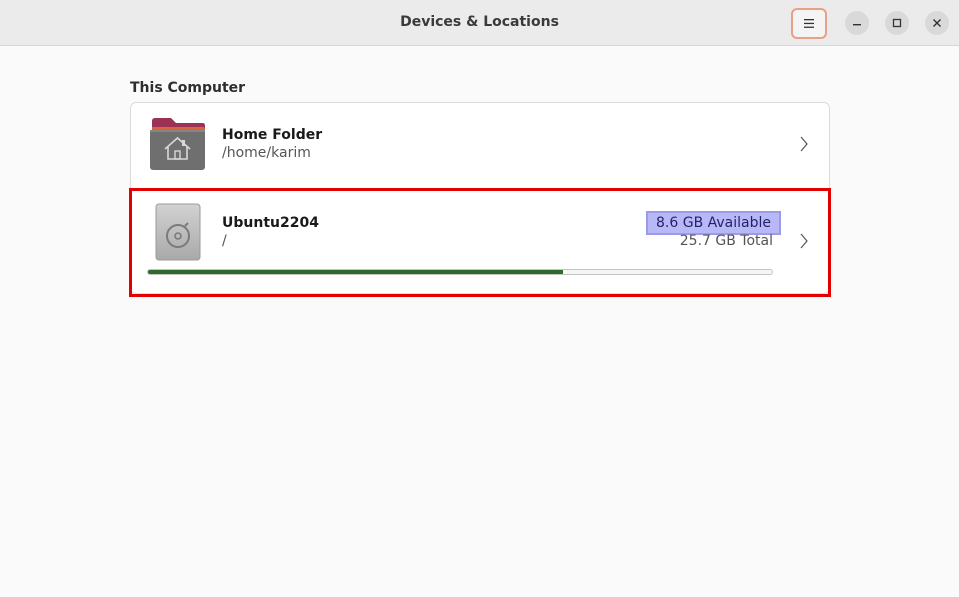 The image size is (959, 597). I want to click on home-folder-icon, so click(177, 144).